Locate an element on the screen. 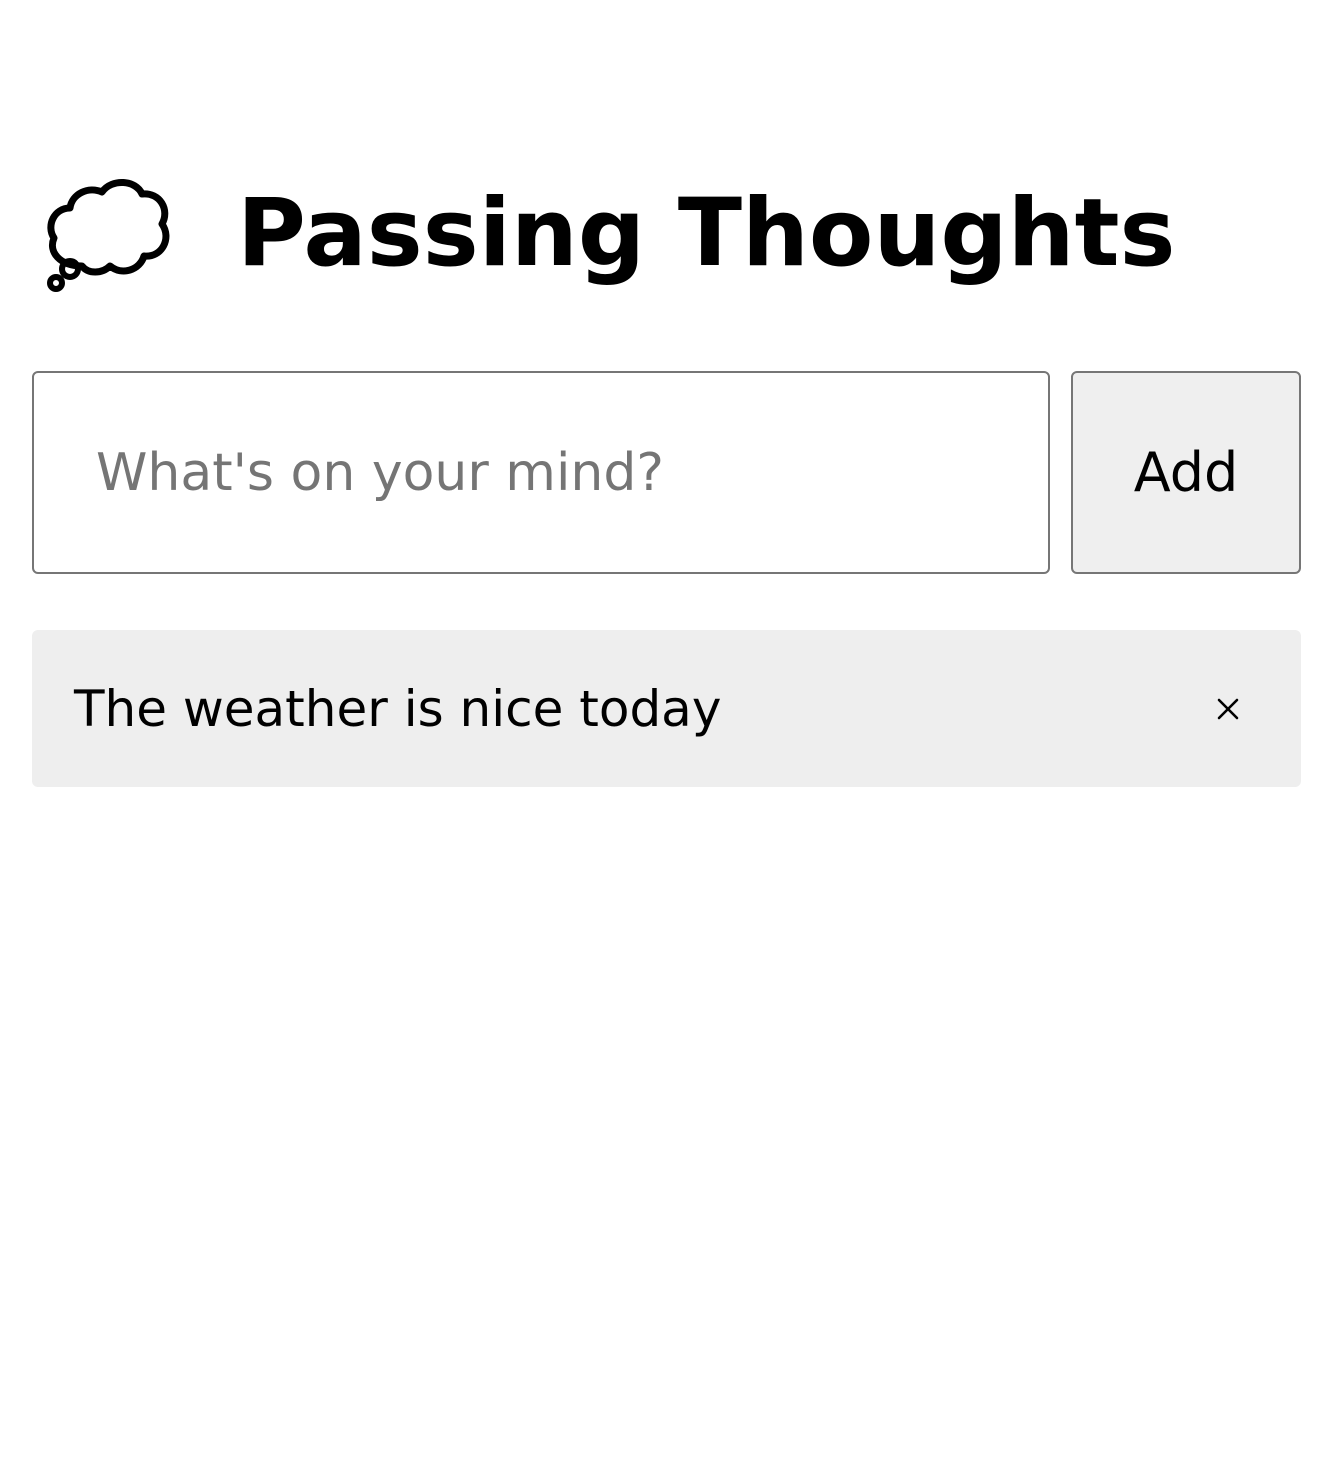  thought-balloon-icon is located at coordinates (108, 235).